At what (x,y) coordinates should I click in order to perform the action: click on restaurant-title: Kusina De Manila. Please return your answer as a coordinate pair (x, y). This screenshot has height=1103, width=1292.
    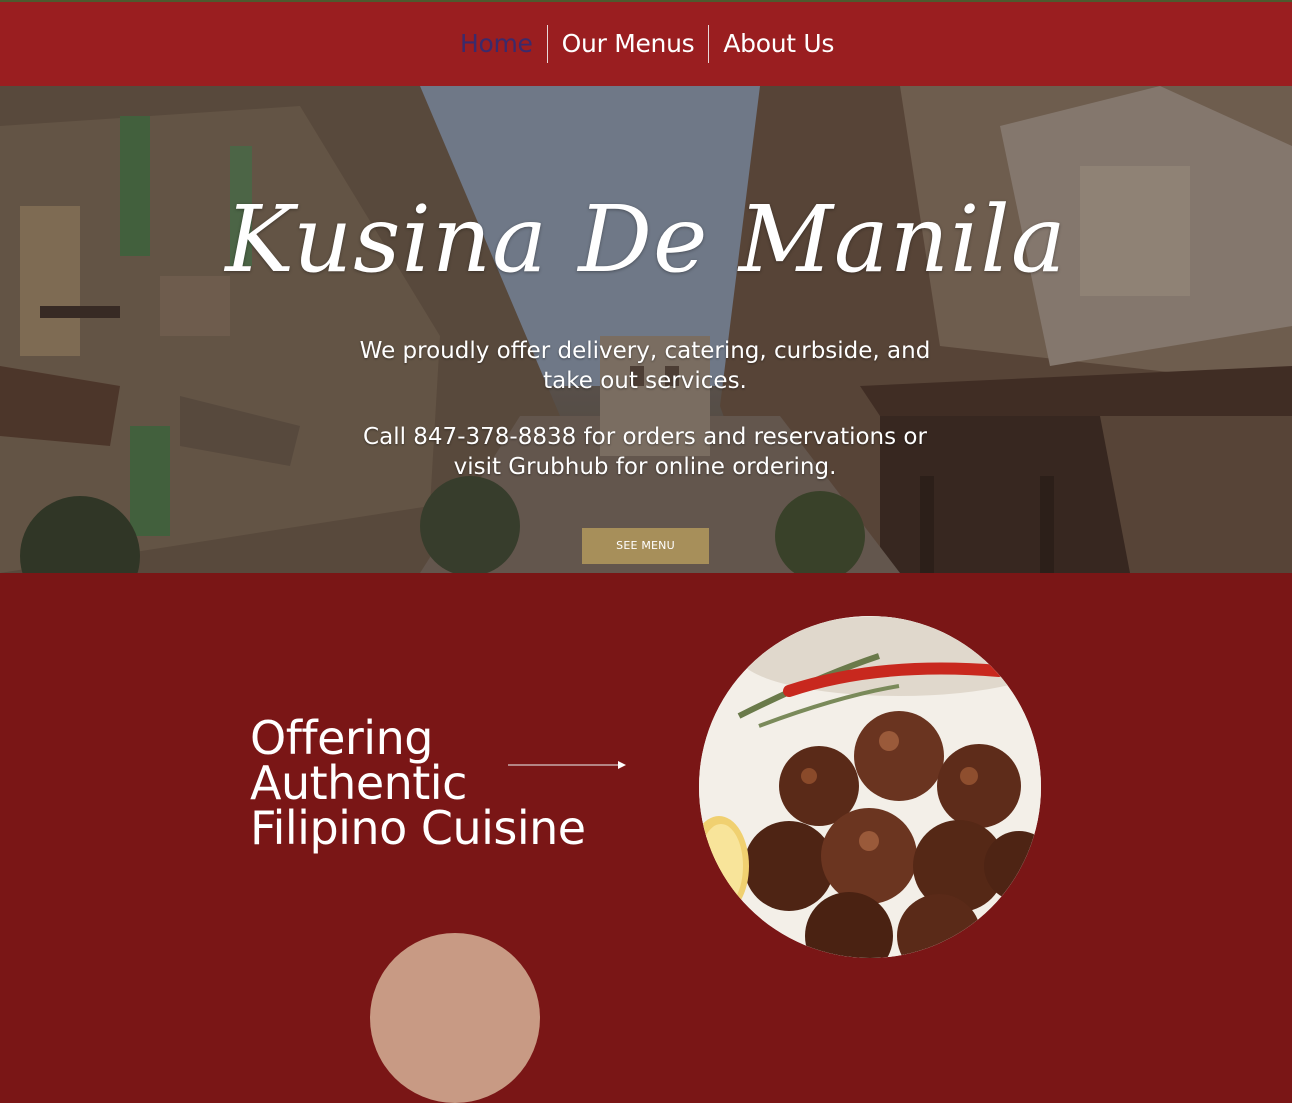
    Looking at the image, I should click on (646, 239).